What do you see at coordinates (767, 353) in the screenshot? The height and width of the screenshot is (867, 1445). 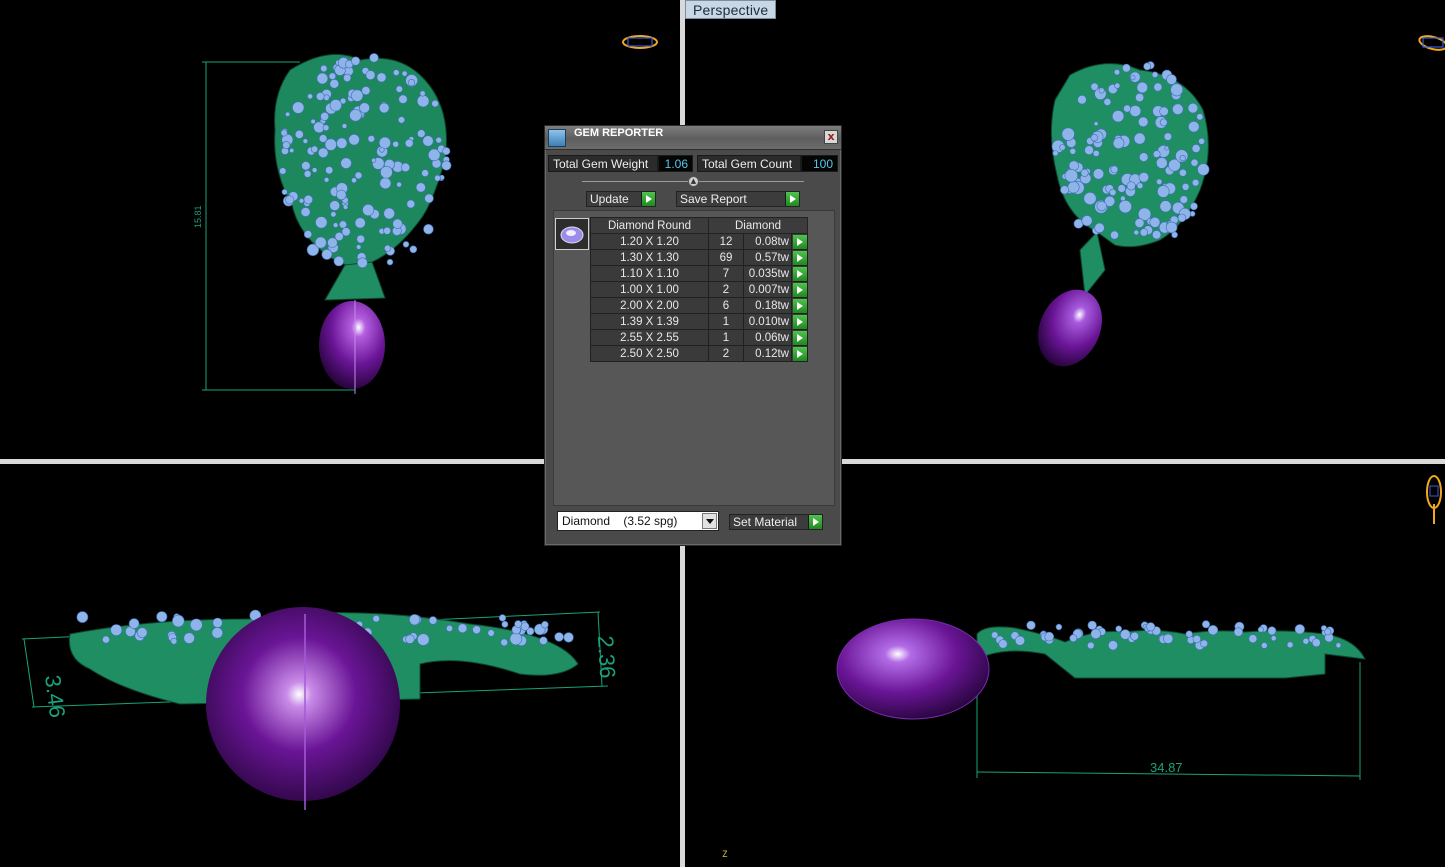 I see `gem-weight: 0.12tw` at bounding box center [767, 353].